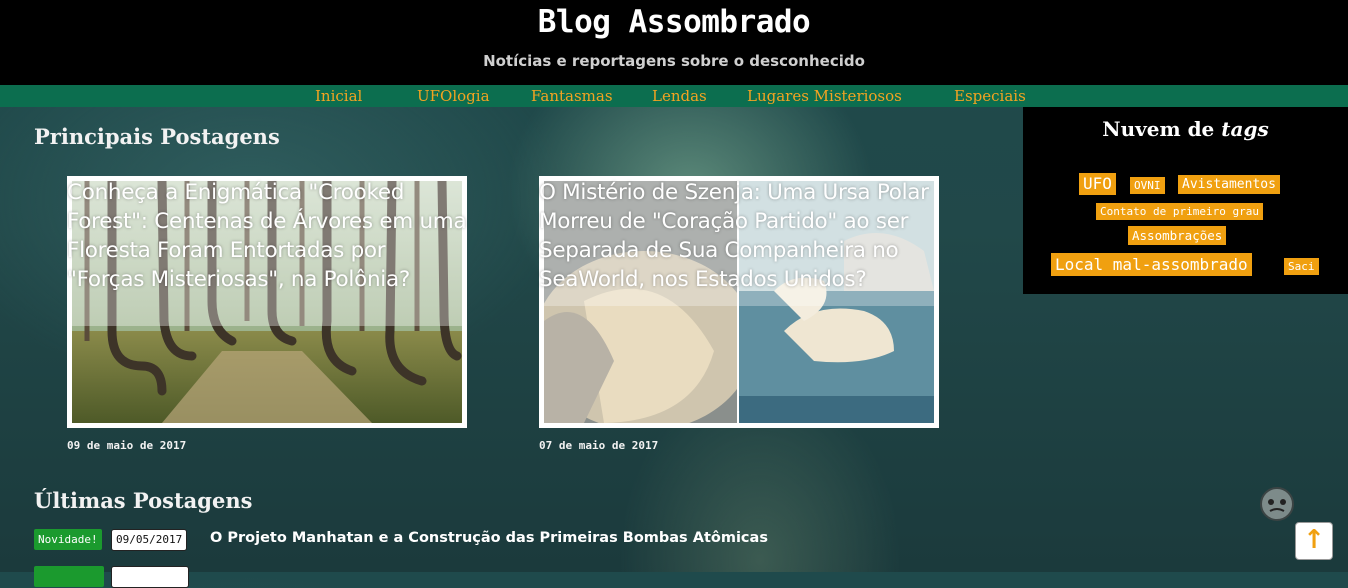  I want to click on nav-item-inicial: Inicial, so click(338, 96).